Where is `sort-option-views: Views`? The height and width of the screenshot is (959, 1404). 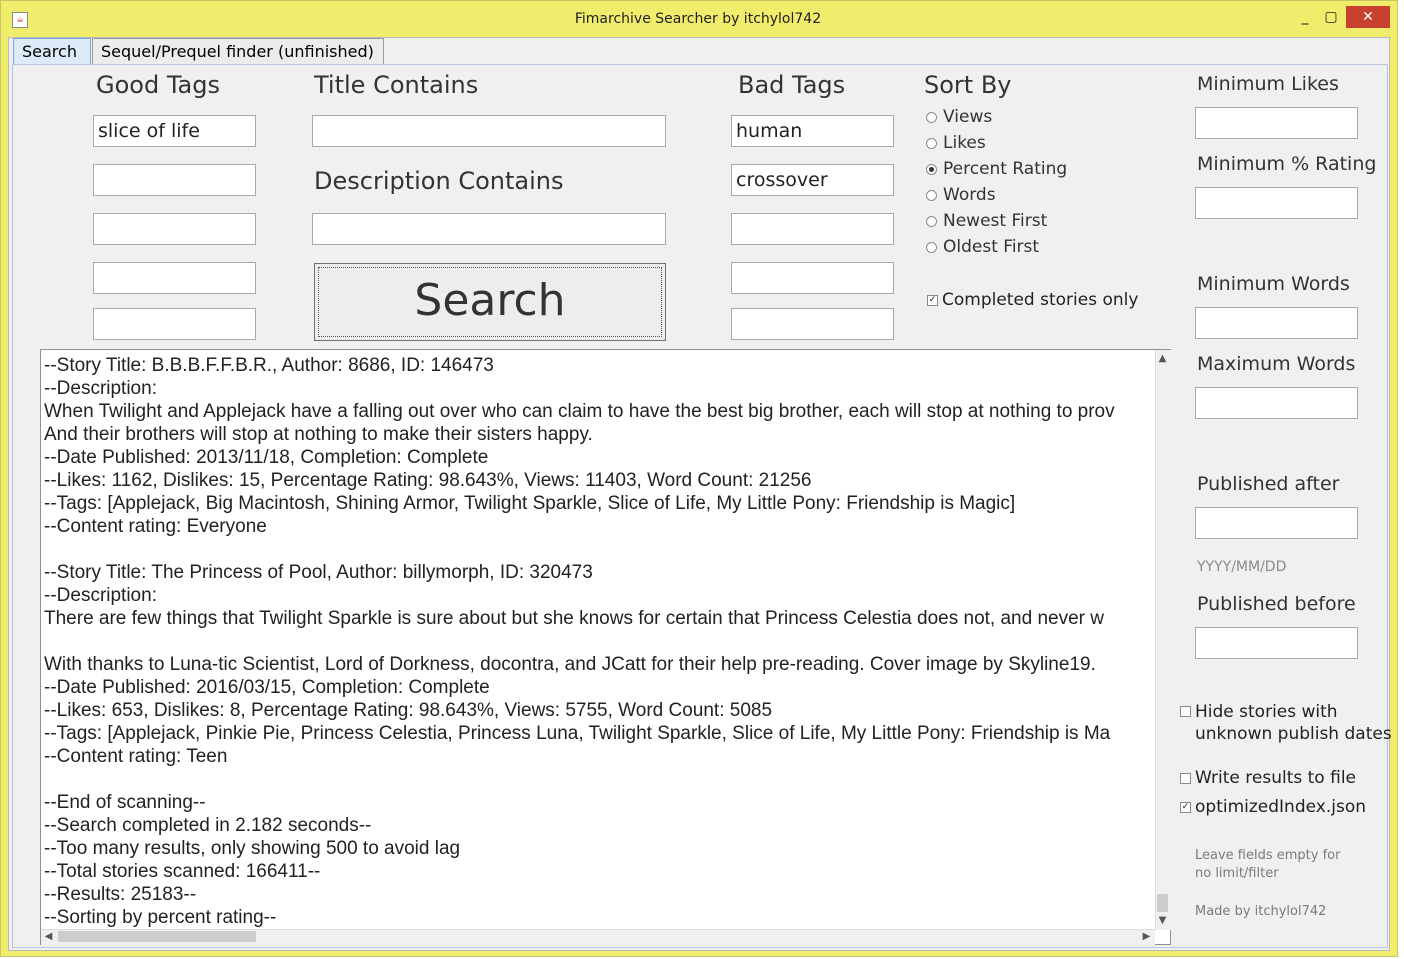
sort-option-views: Views is located at coordinates (1026, 118).